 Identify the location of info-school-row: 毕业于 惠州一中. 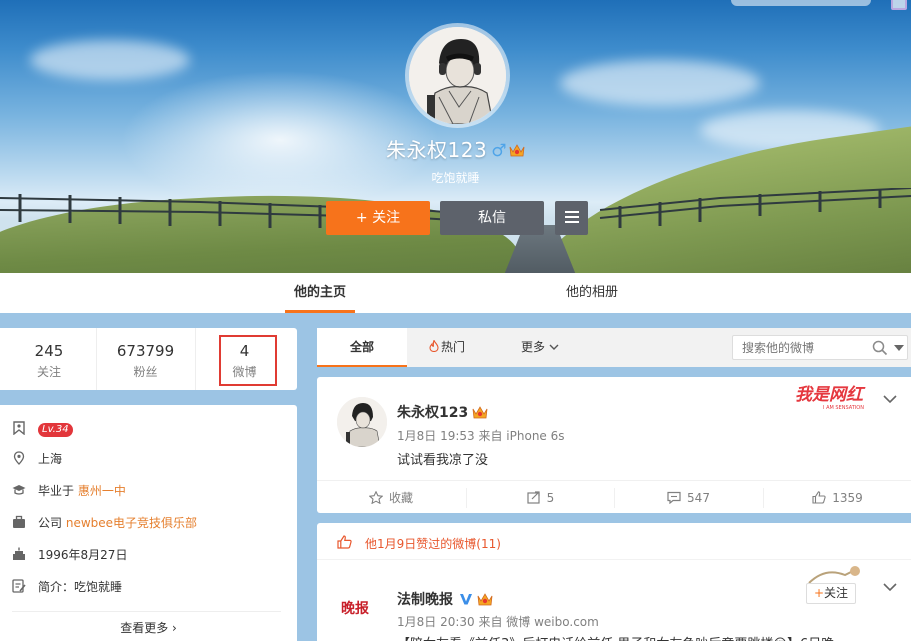
(69, 491).